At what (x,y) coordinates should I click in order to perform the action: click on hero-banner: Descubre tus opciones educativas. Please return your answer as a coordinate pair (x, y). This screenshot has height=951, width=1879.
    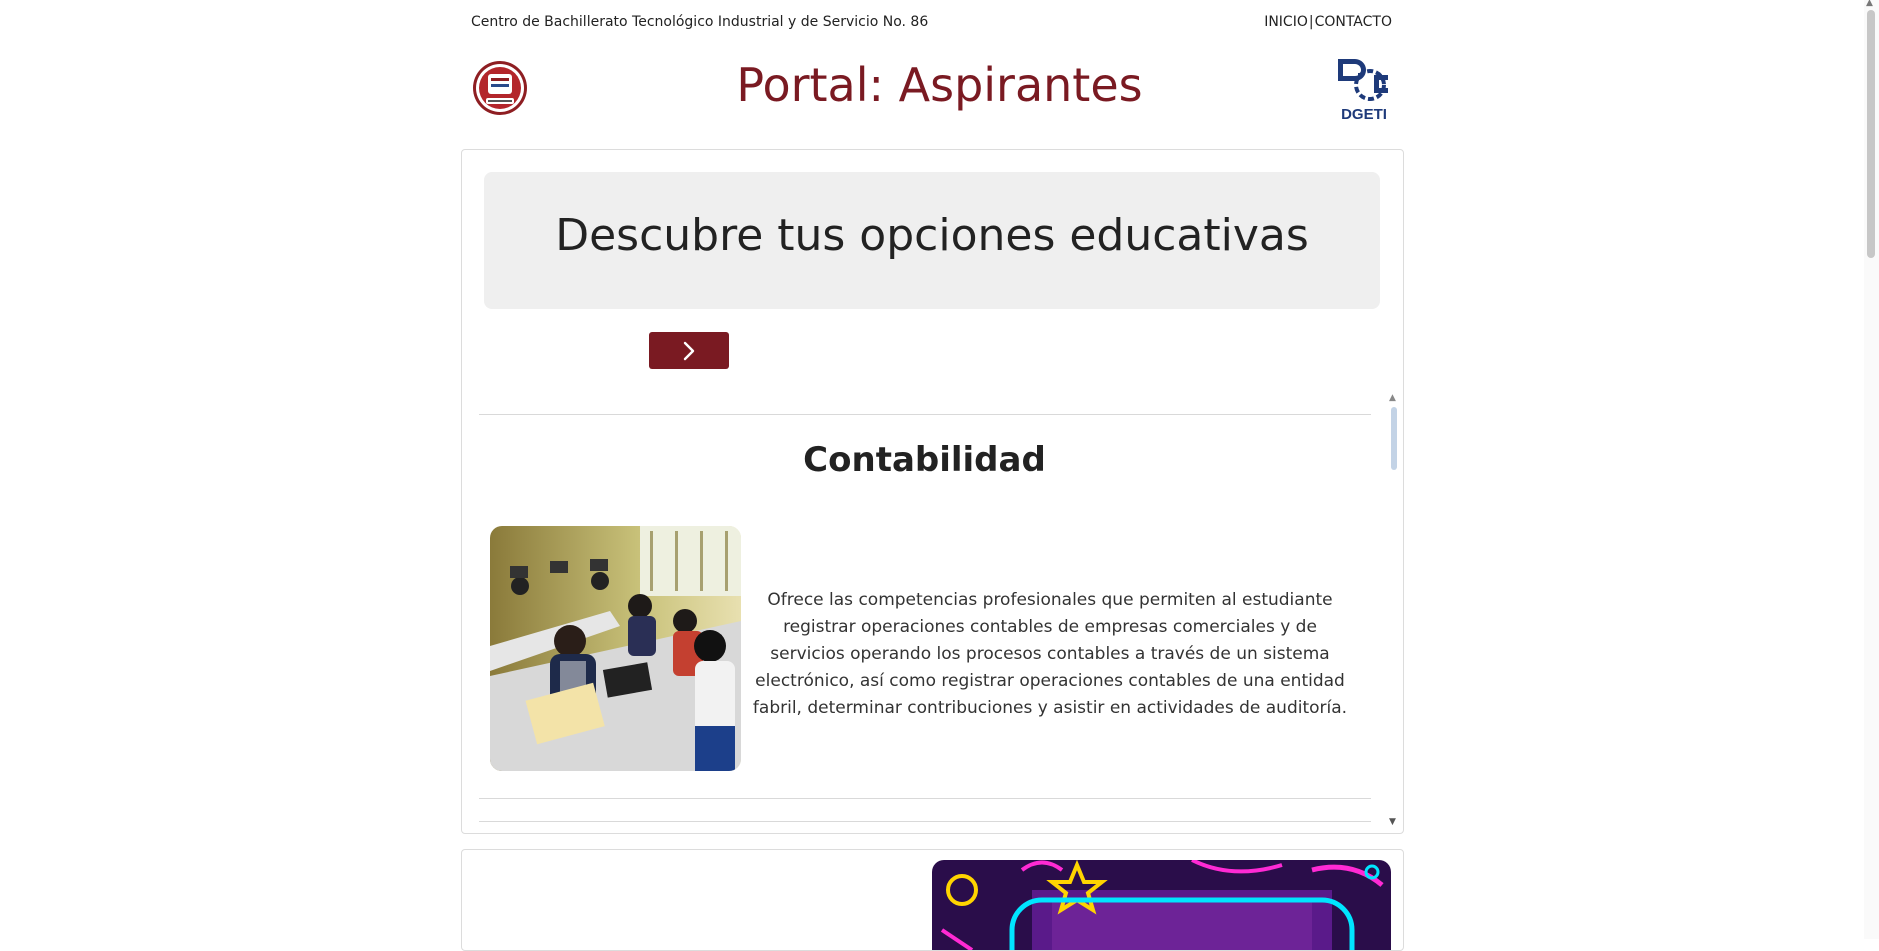
    Looking at the image, I should click on (932, 240).